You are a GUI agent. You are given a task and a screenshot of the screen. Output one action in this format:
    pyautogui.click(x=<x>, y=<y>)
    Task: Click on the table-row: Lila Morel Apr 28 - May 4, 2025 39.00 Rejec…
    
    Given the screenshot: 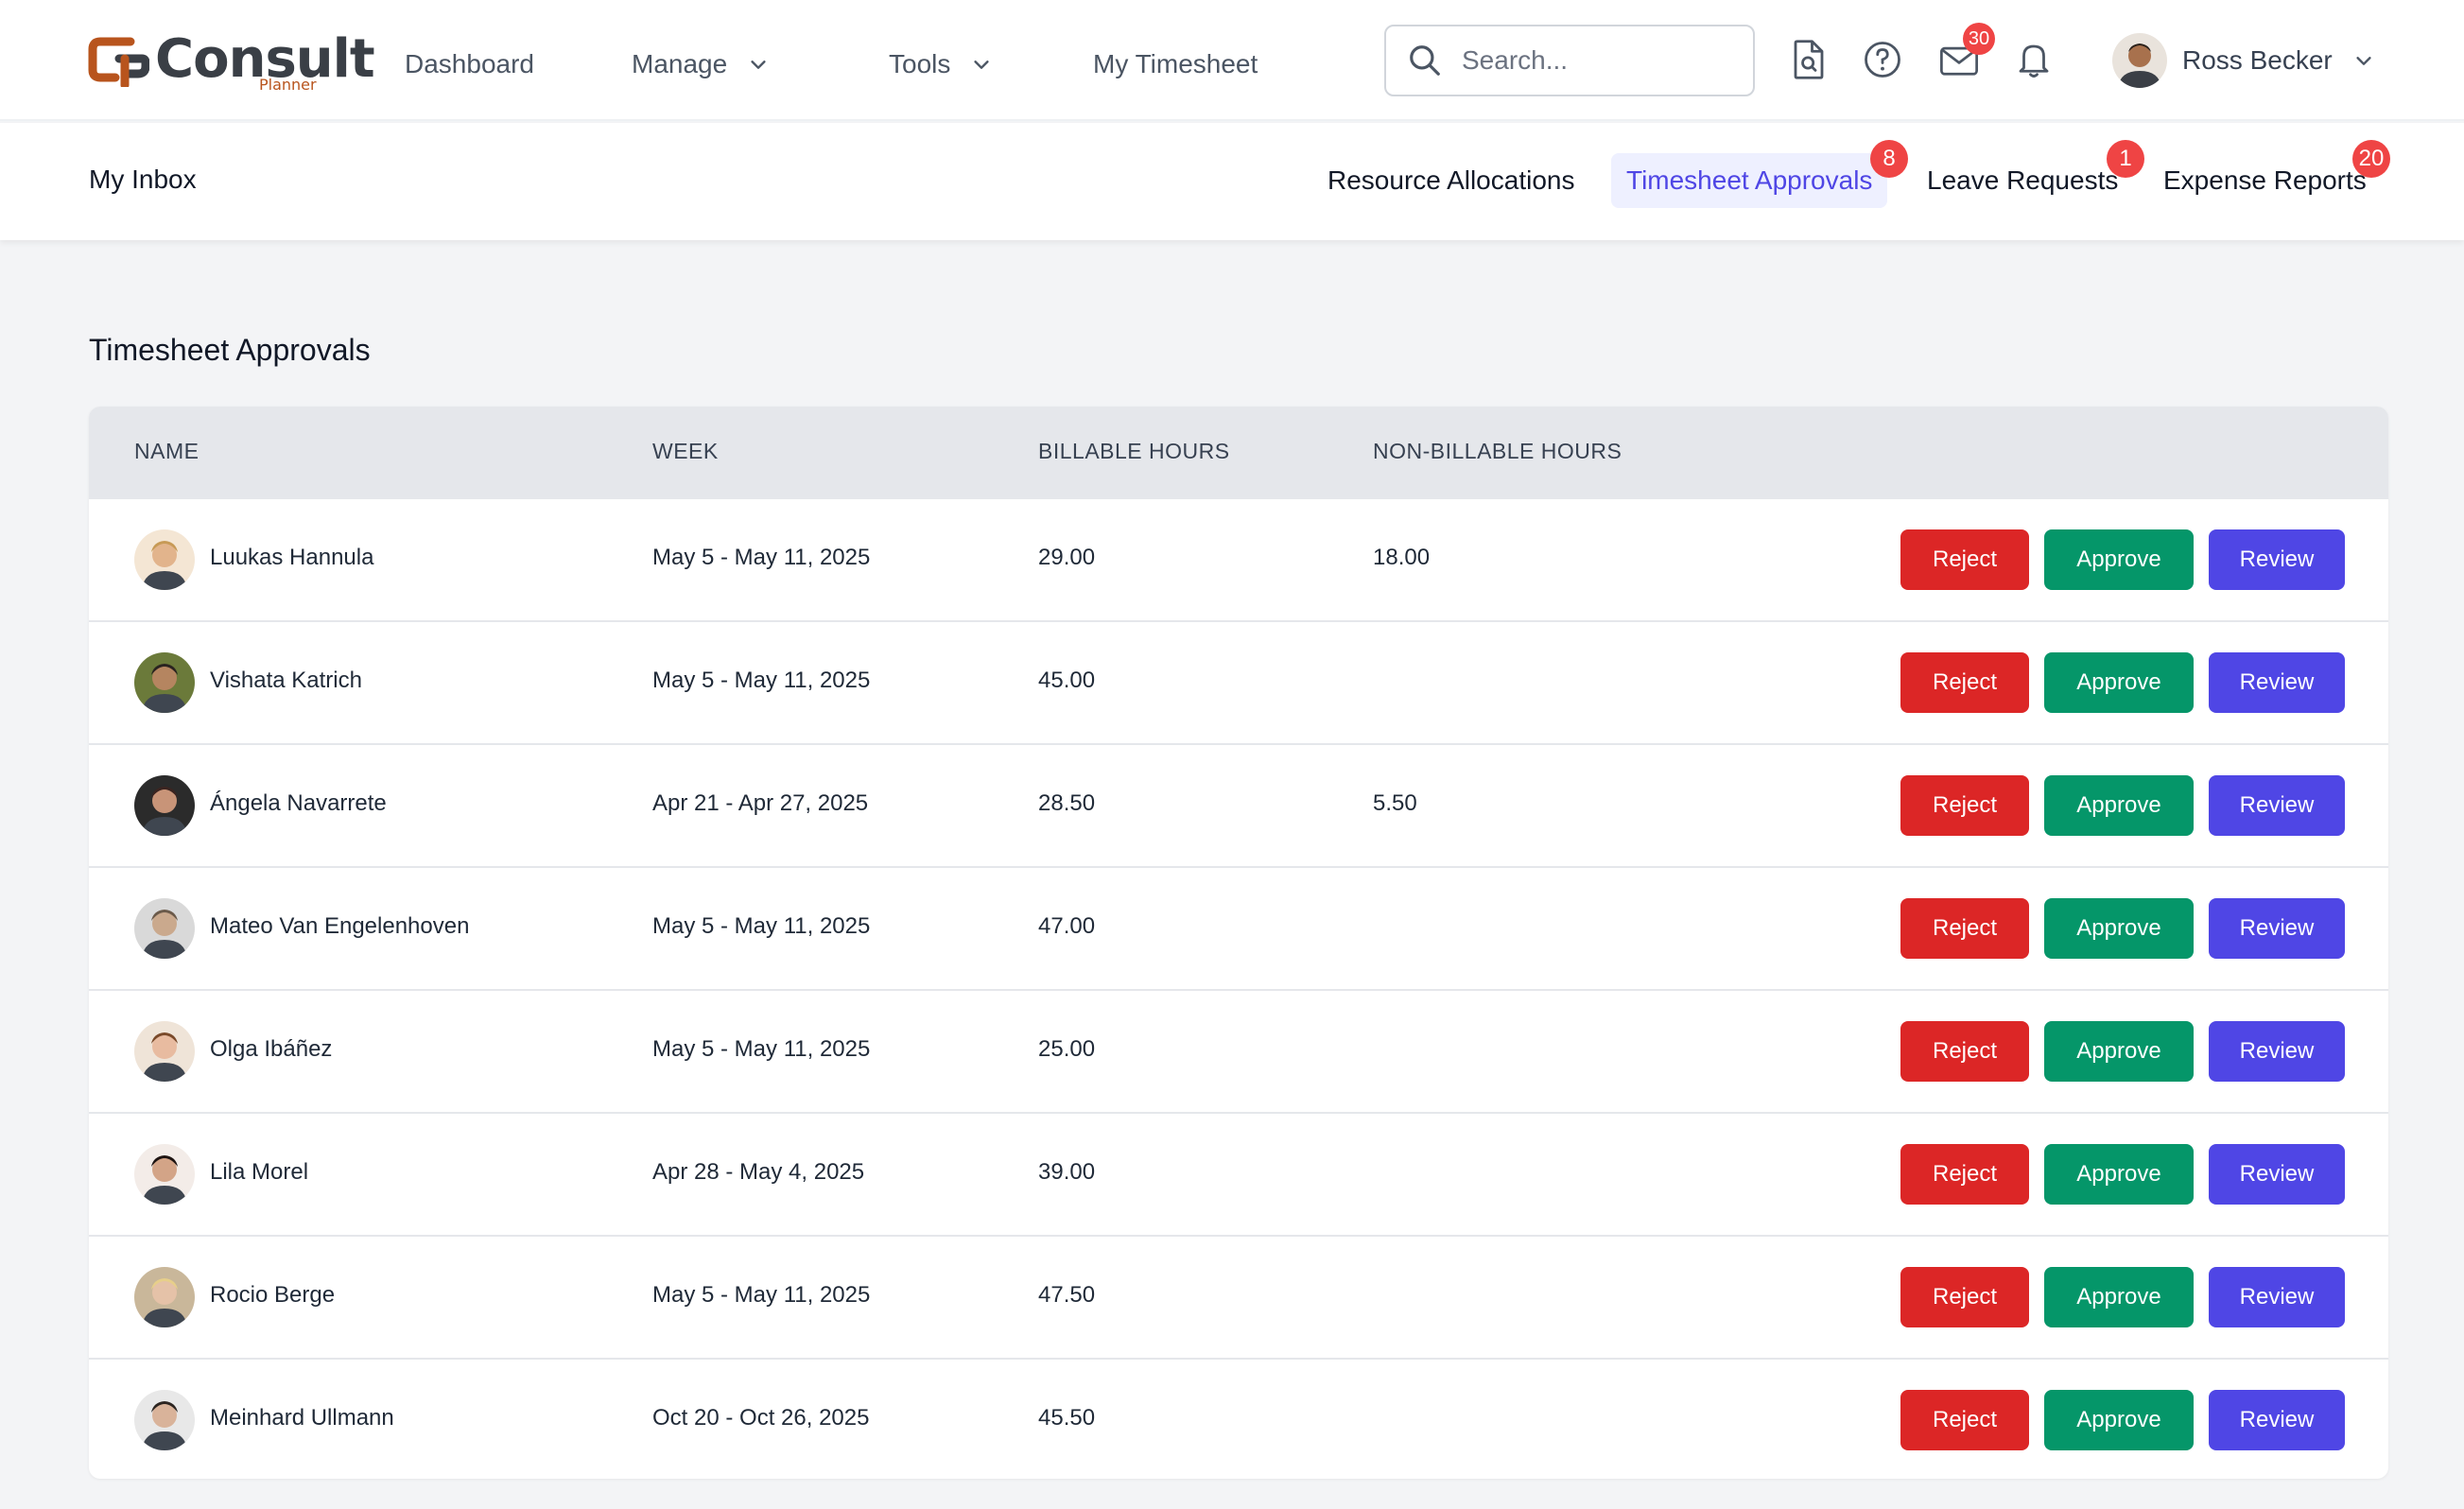 What is the action you would take?
    pyautogui.click(x=1238, y=1173)
    